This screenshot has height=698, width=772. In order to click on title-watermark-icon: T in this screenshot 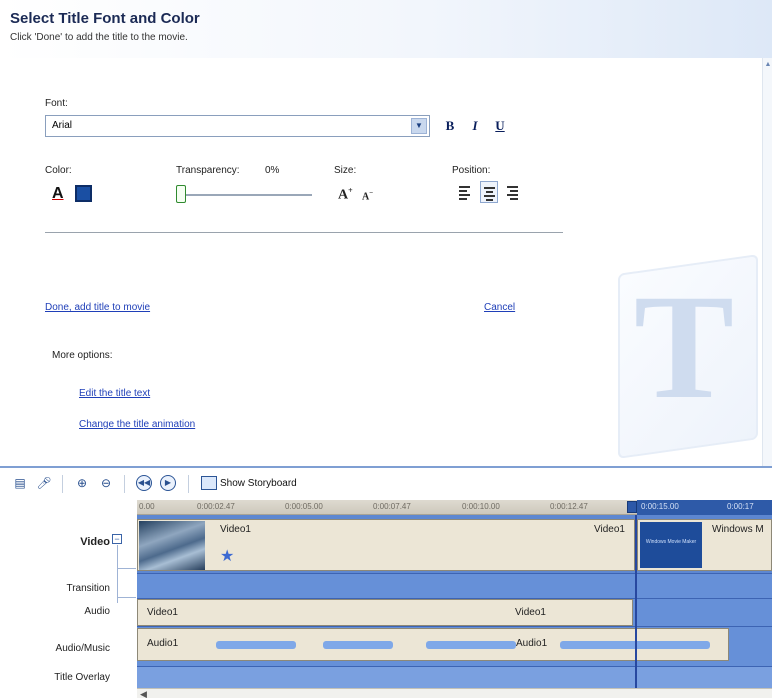, I will do `click(682, 355)`.